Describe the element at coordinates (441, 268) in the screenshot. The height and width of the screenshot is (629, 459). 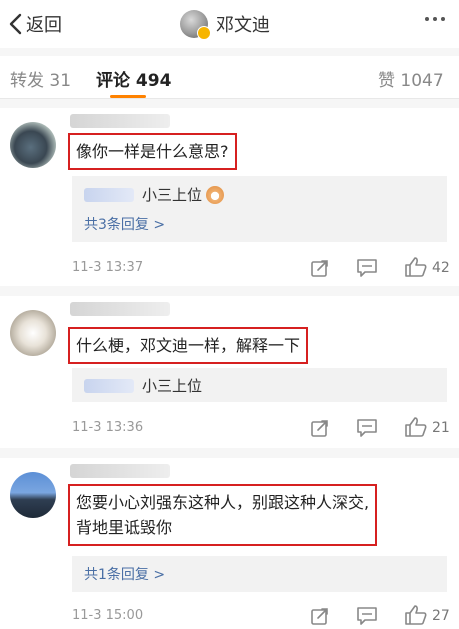
I see `like-count: 42` at that location.